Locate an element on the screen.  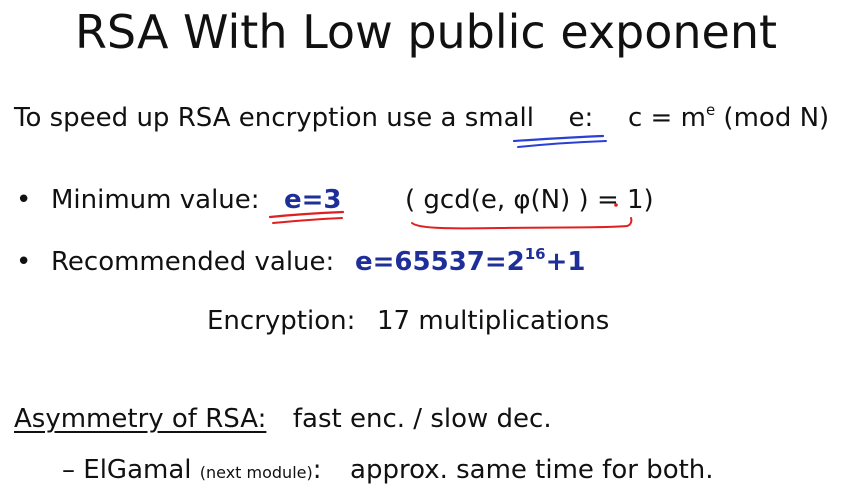
red-underline-gcd is located at coordinates (522, 223).